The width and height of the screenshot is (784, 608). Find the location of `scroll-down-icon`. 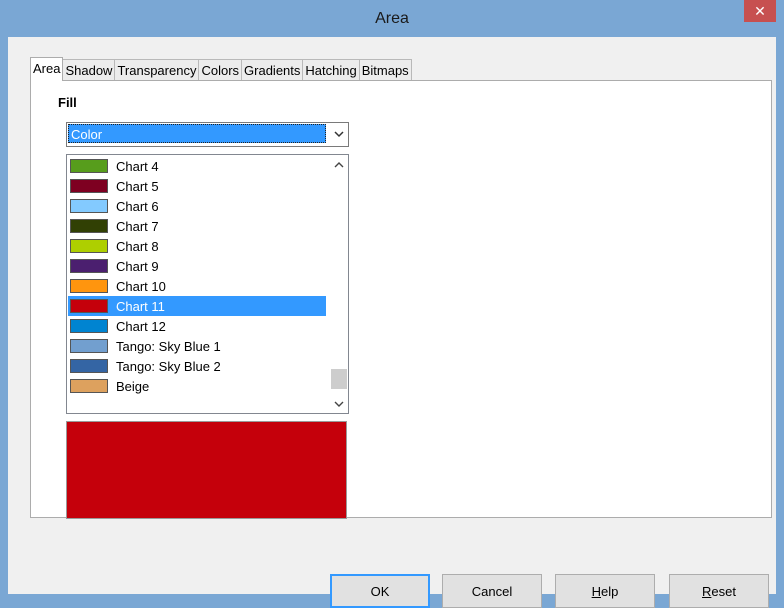

scroll-down-icon is located at coordinates (339, 404).